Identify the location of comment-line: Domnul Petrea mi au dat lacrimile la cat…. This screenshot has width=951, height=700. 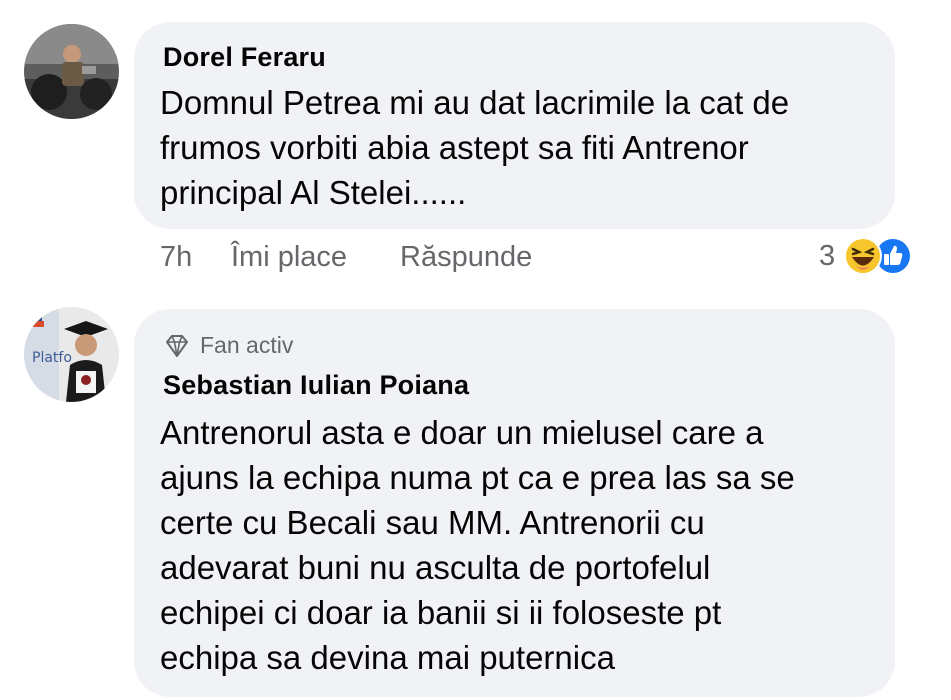
(475, 102).